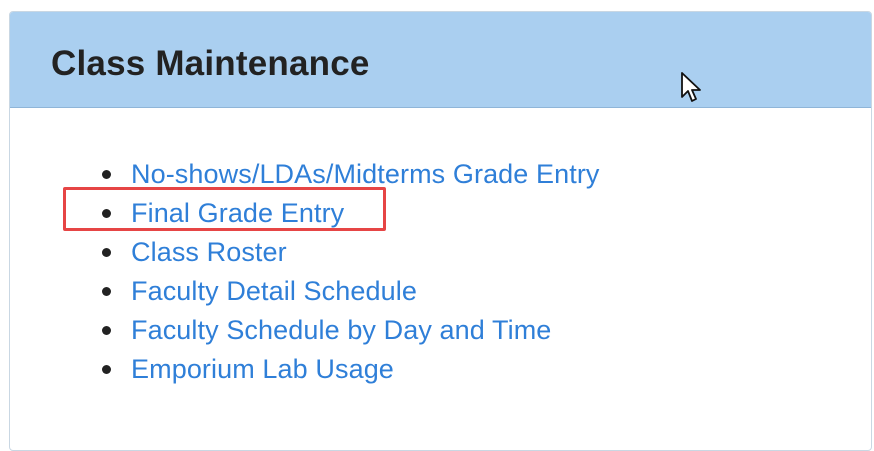 The image size is (874, 451). What do you see at coordinates (691, 87) in the screenshot?
I see `mouse-pointer-icon` at bounding box center [691, 87].